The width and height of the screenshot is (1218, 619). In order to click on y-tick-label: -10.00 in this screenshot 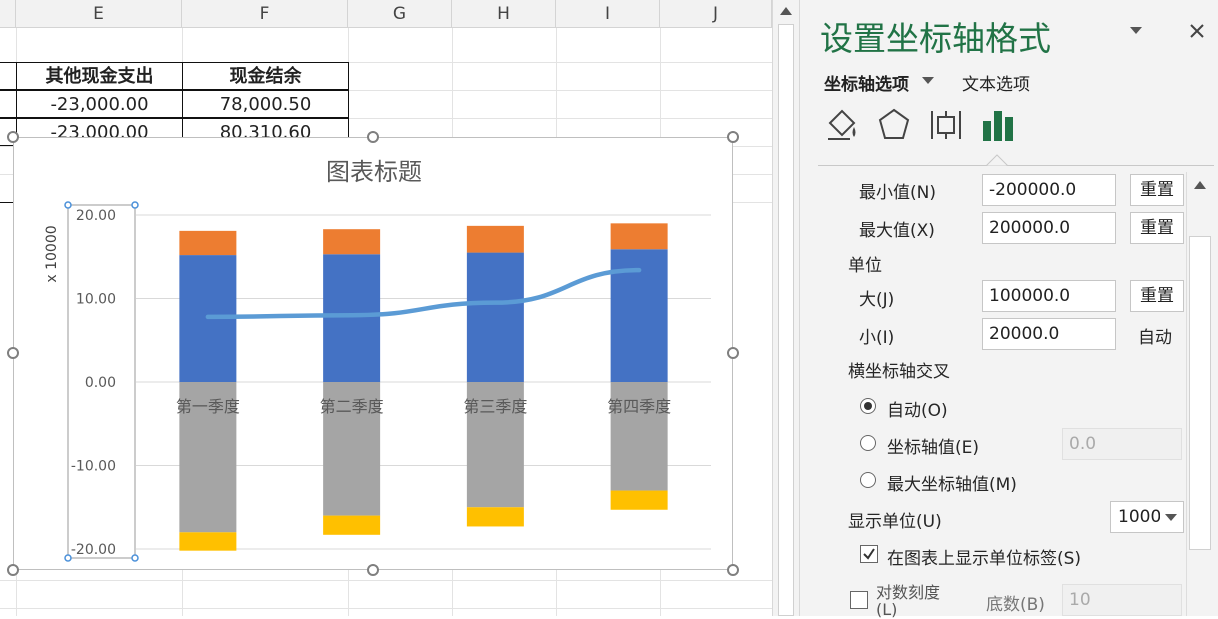, I will do `click(93, 467)`.